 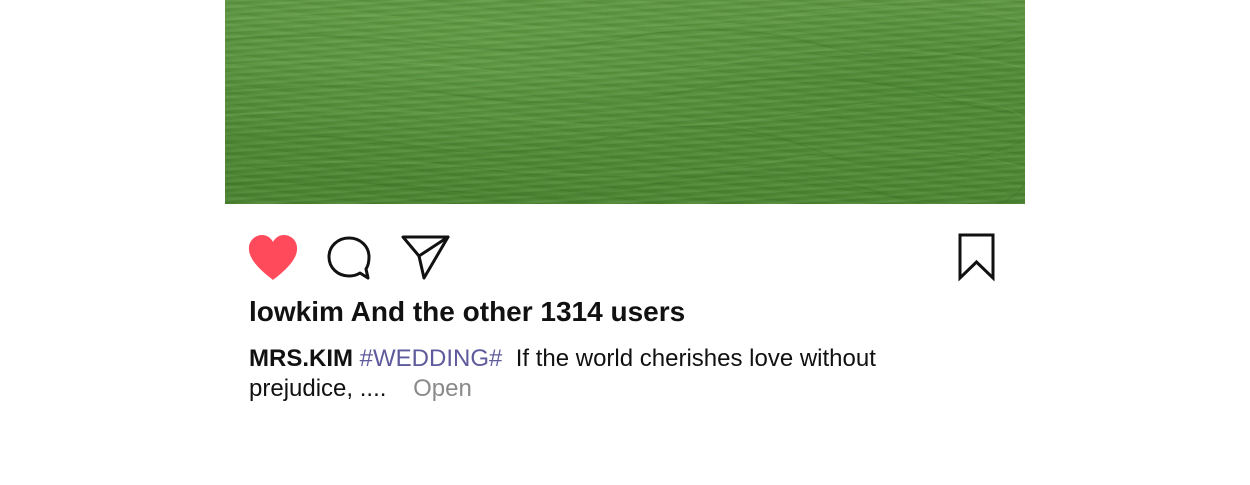 What do you see at coordinates (301, 358) in the screenshot?
I see `caption-username: MRS.KIM` at bounding box center [301, 358].